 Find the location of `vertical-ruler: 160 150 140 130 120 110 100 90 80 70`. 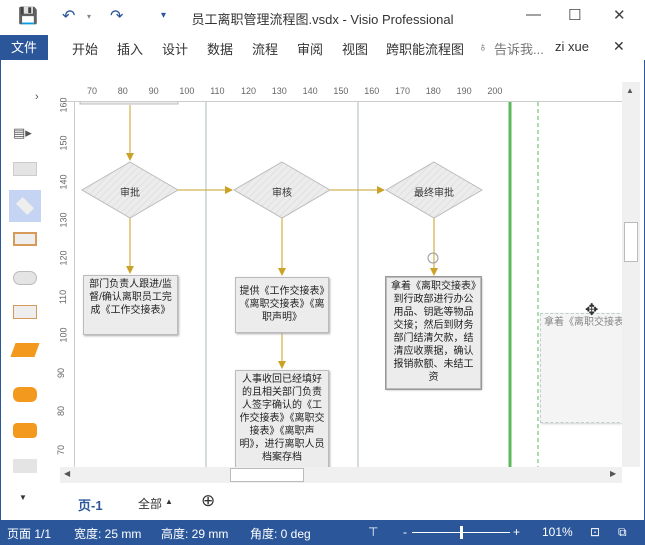

vertical-ruler: 160 150 140 130 120 110 100 90 80 70 is located at coordinates (65, 282).